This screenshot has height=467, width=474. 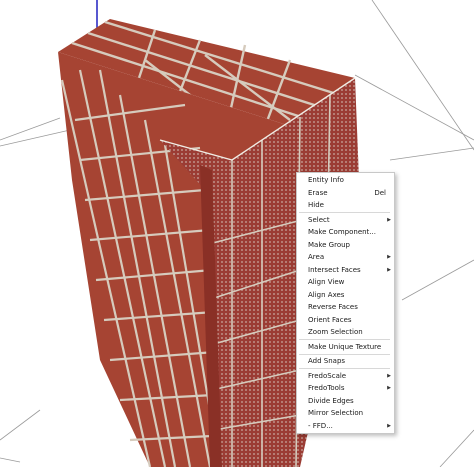 What do you see at coordinates (316, 205) in the screenshot?
I see `menu-item-label: Hide` at bounding box center [316, 205].